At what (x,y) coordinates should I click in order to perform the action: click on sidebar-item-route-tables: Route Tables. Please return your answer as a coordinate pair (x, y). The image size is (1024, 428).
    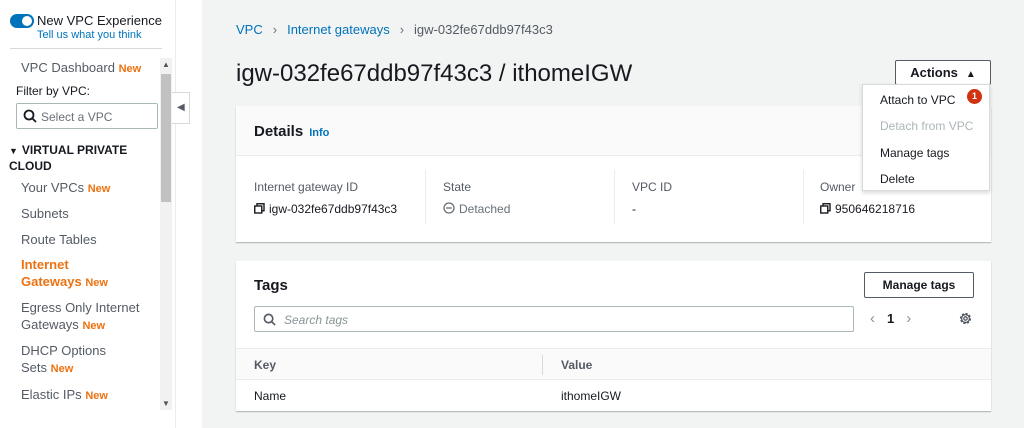
    Looking at the image, I should click on (91, 239).